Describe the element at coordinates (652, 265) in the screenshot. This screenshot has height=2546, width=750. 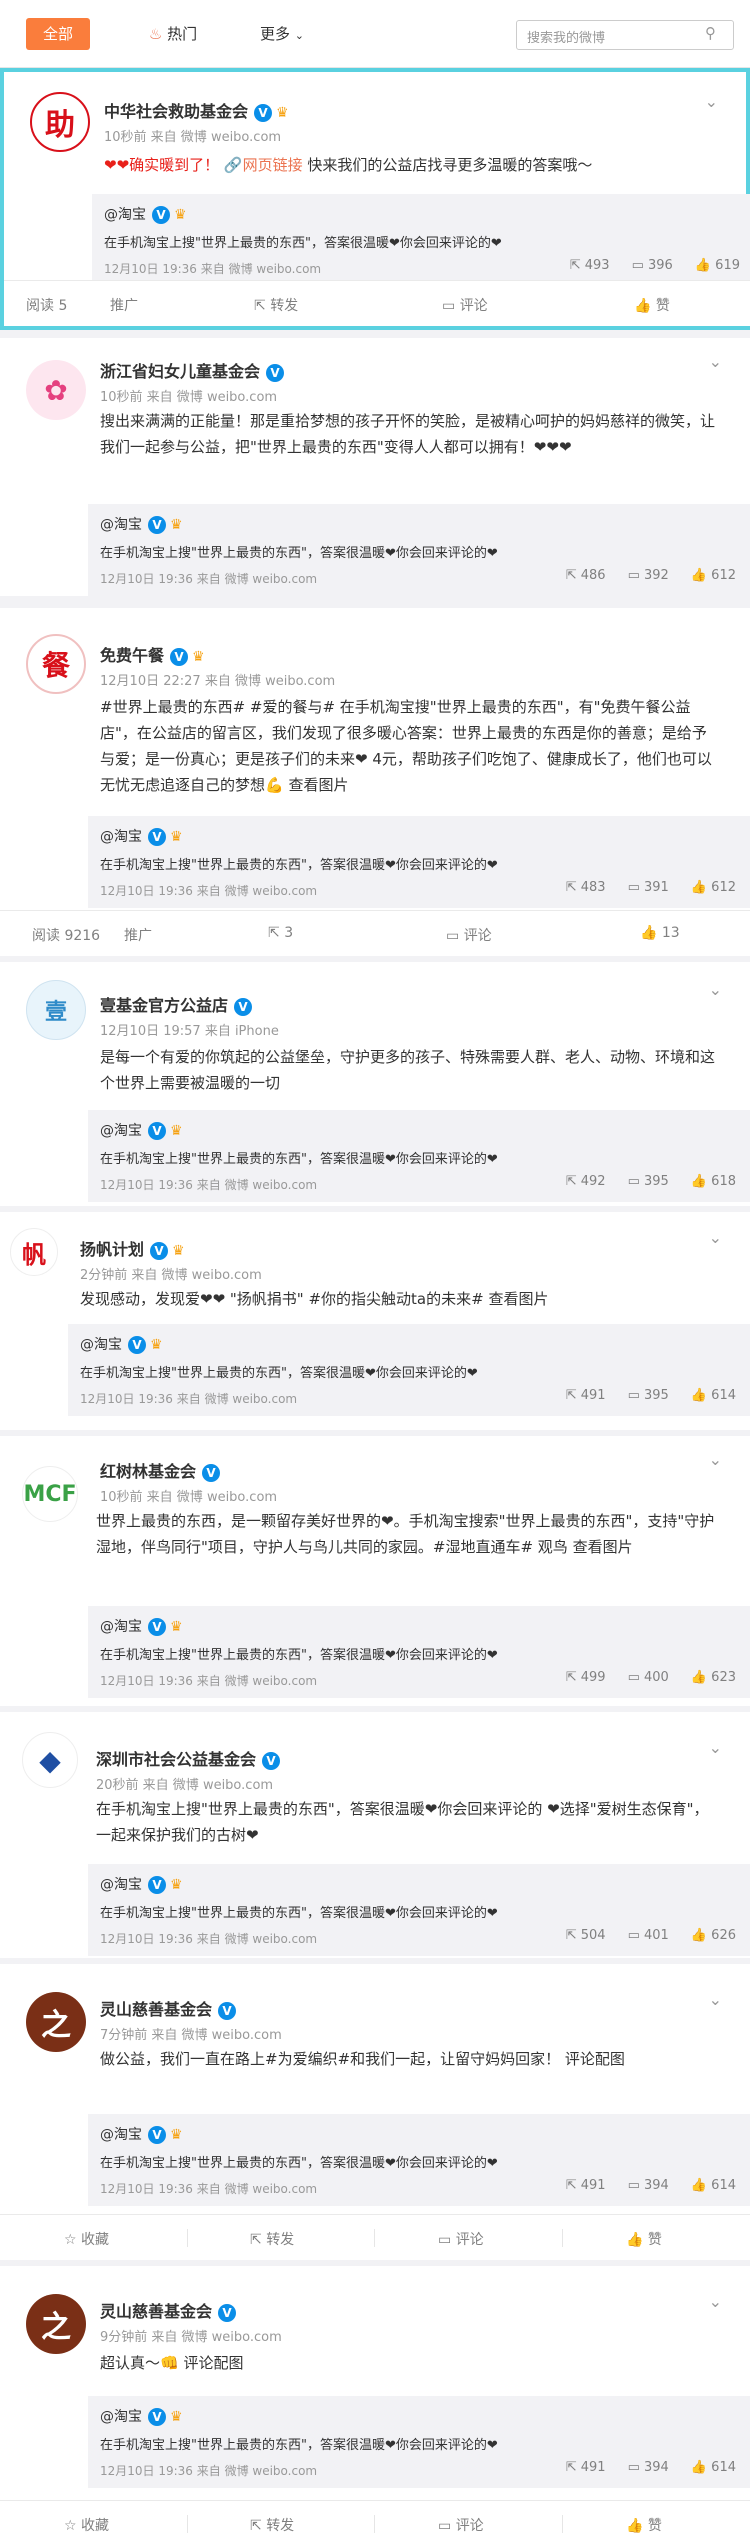
I see `comment-count: ▭ 396` at that location.